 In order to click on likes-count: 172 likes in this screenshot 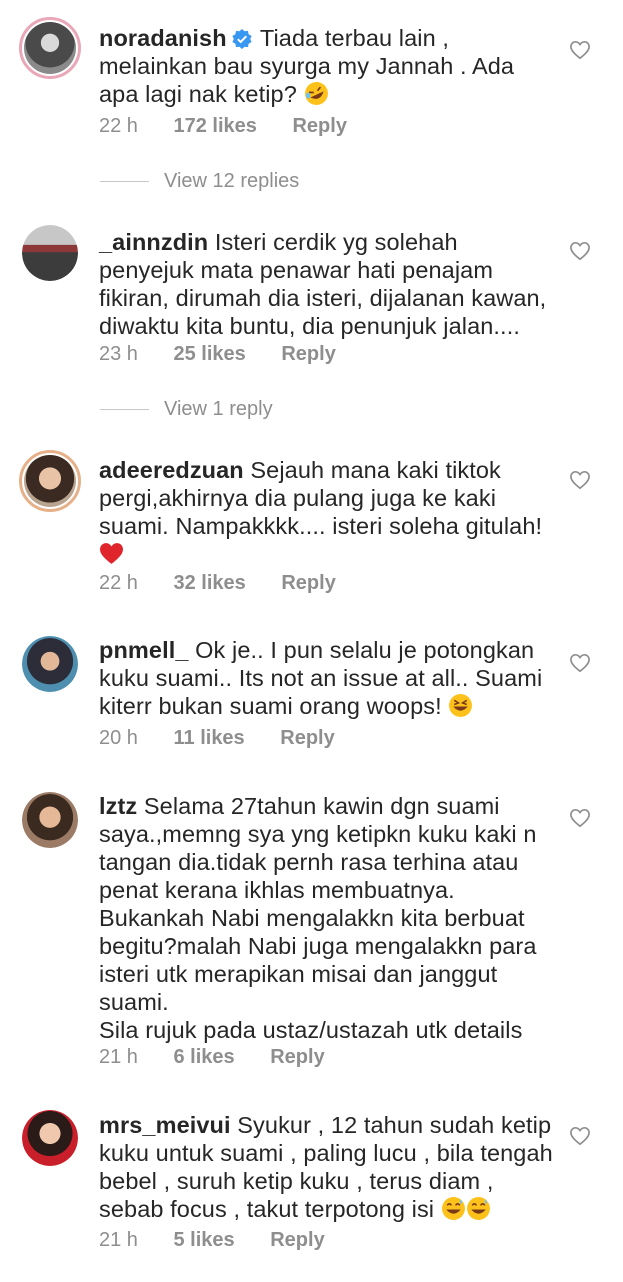, I will do `click(215, 126)`.